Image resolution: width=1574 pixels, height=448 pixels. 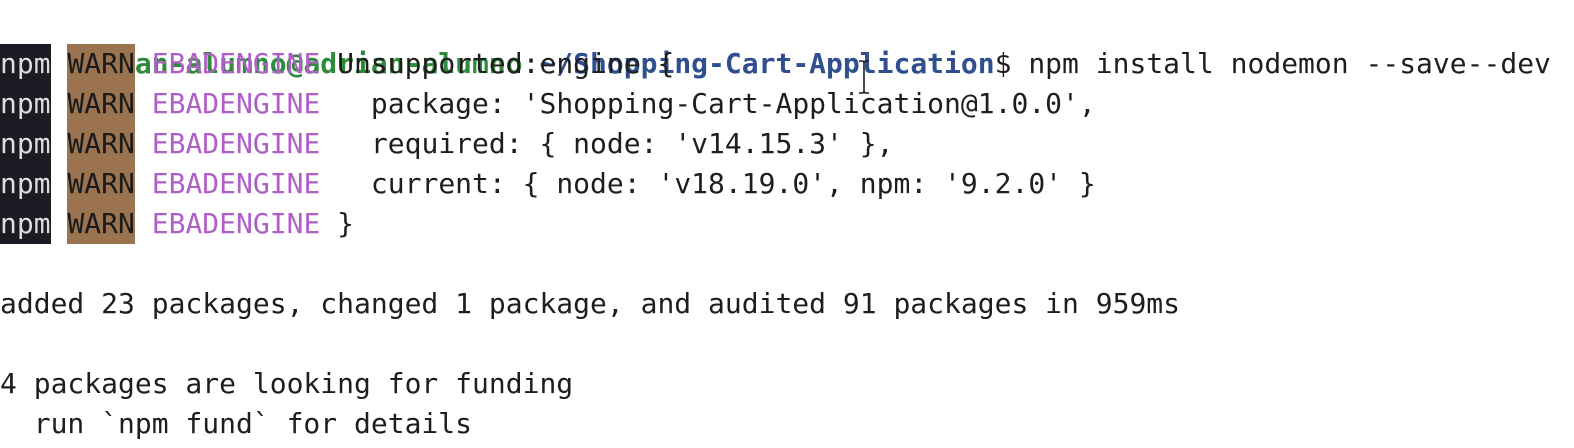 I want to click on funding-notice: 4 packages are looking for funding, so click(x=287, y=383).